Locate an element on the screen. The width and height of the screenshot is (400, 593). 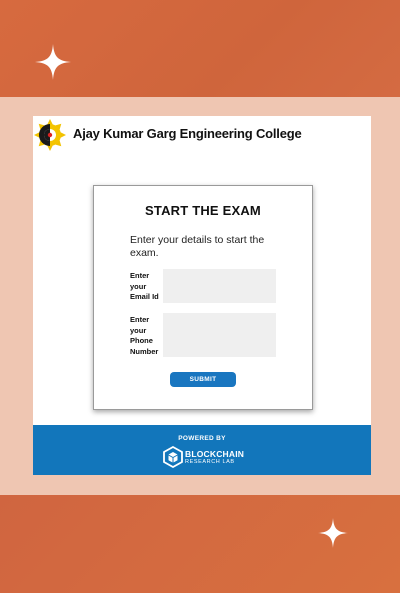
college-name: Ajay Kumar Garg Engineering College is located at coordinates (187, 133).